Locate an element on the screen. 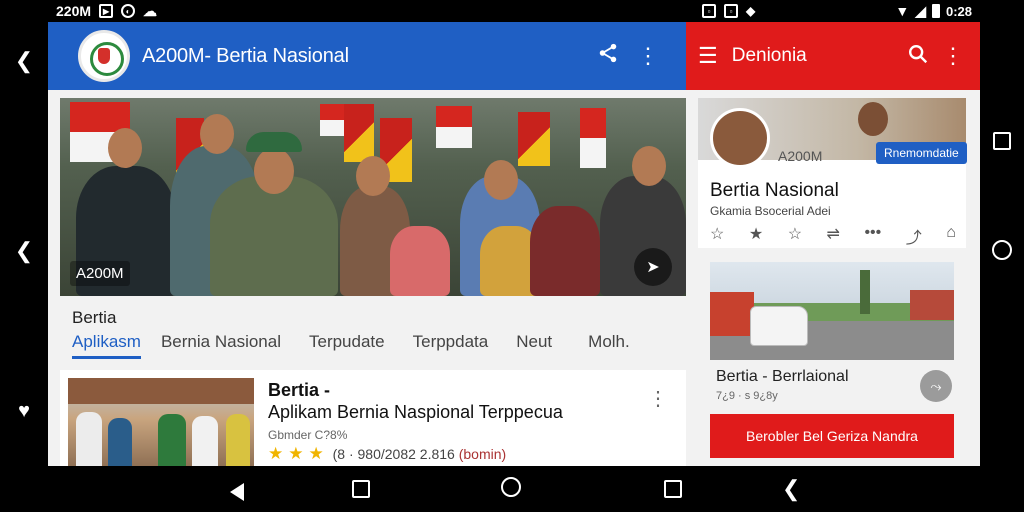 The image size is (1024, 512). section-label: Bertia is located at coordinates (94, 317).